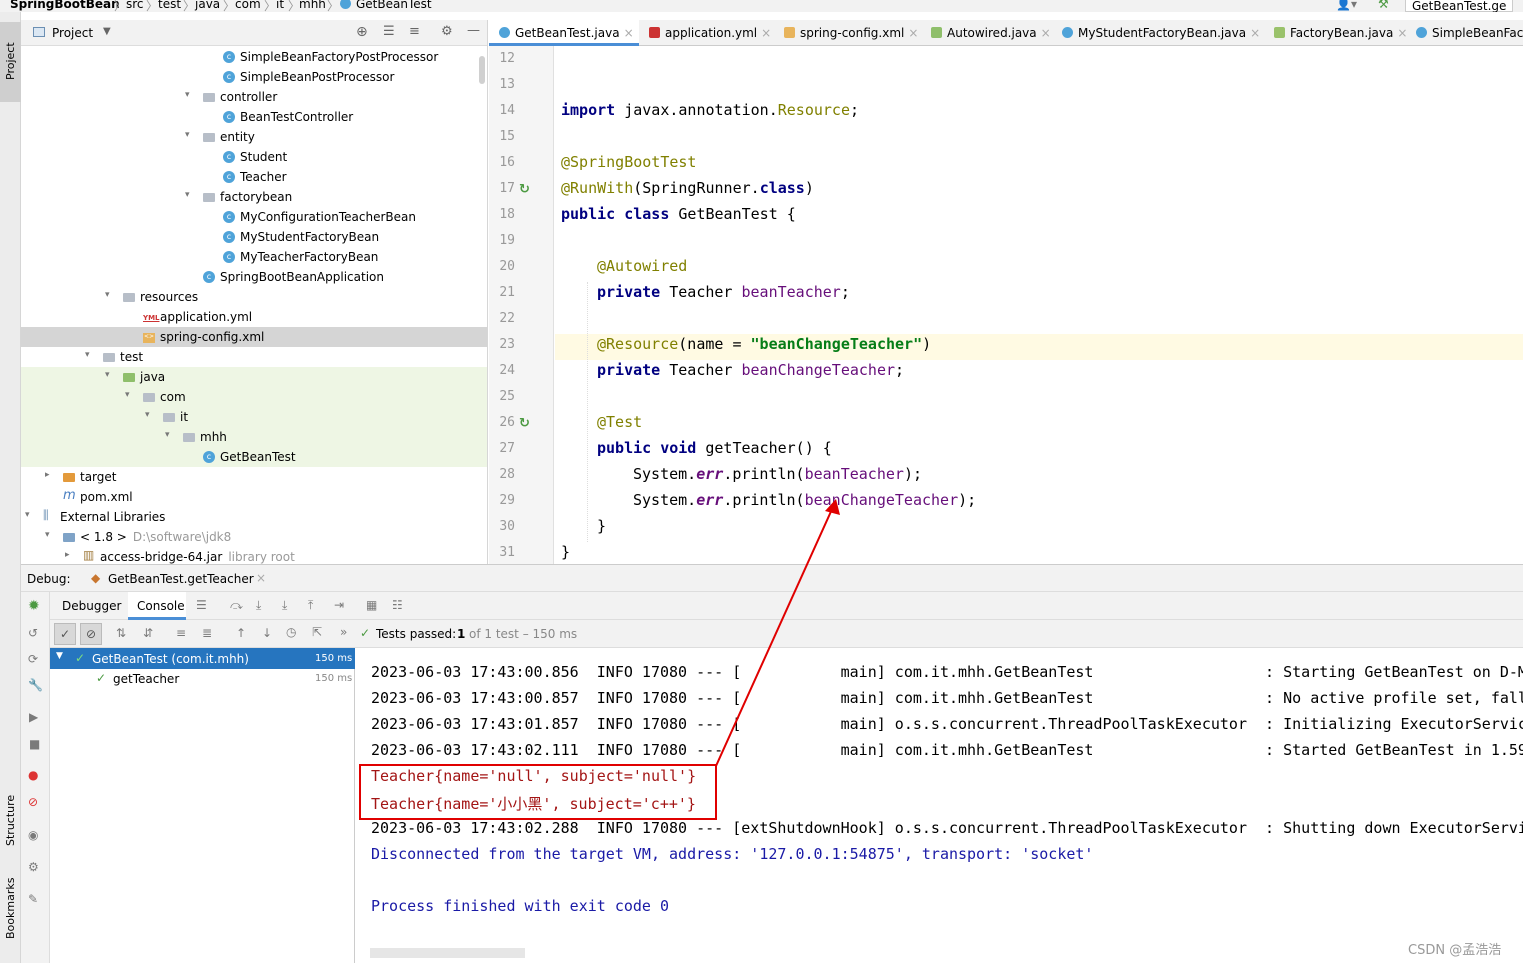  I want to click on console-tab: Console, so click(161, 606).